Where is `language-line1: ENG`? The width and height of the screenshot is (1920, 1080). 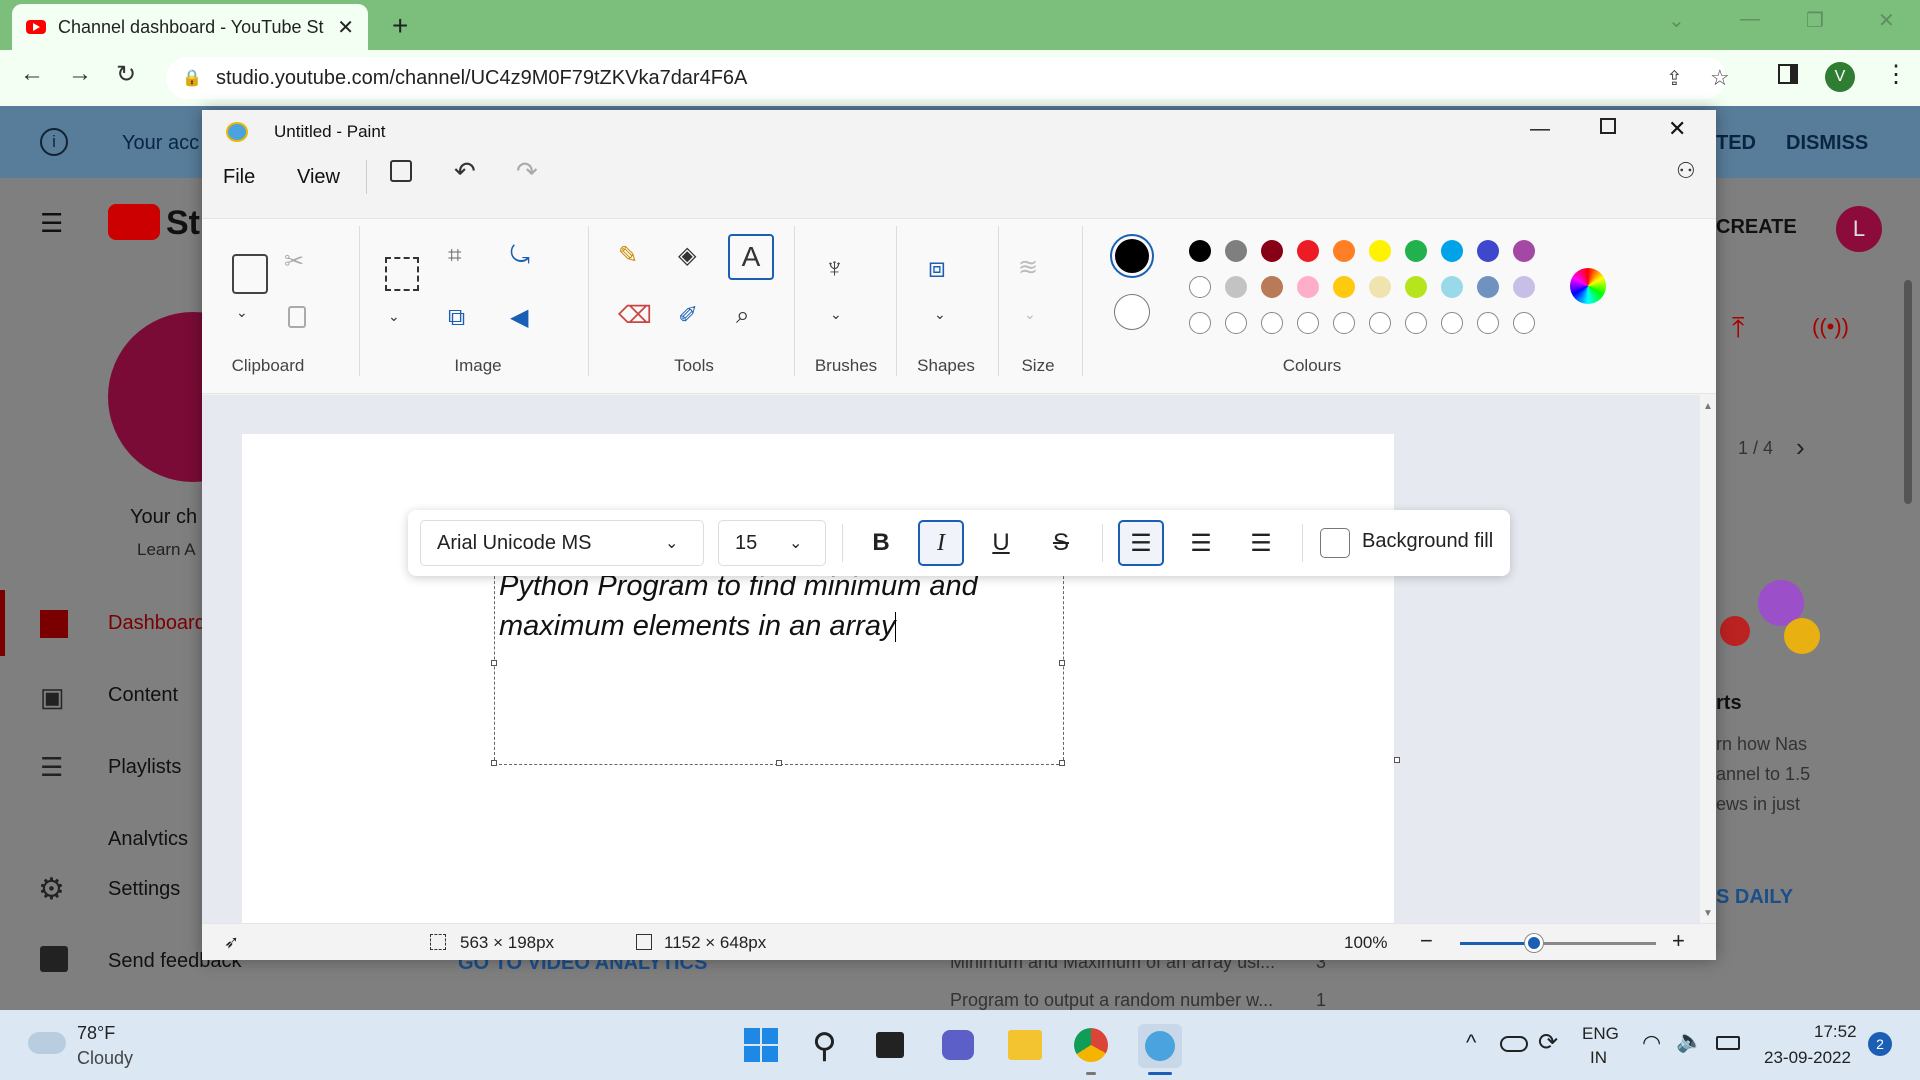 language-line1: ENG is located at coordinates (1600, 1034).